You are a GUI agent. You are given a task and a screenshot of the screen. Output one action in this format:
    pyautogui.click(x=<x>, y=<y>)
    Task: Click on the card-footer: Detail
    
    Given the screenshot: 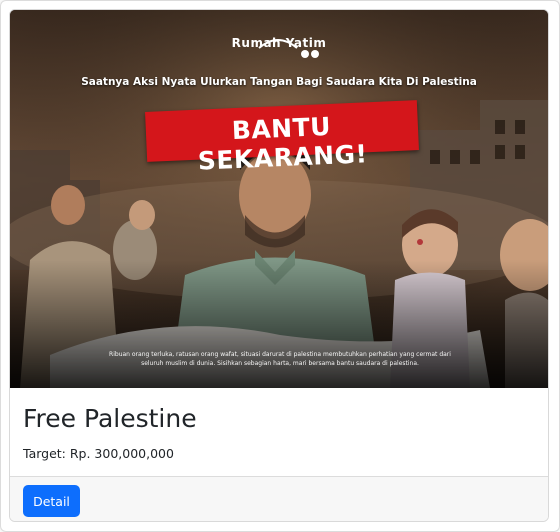 What is the action you would take?
    pyautogui.click(x=279, y=498)
    